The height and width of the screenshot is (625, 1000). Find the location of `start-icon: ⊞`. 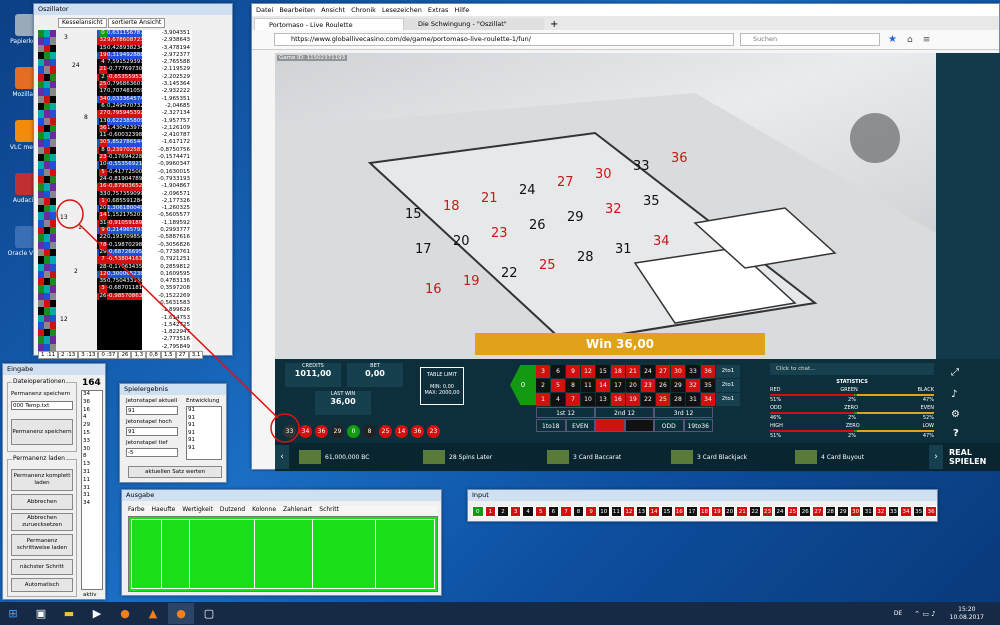

start-icon: ⊞ is located at coordinates (13, 613).